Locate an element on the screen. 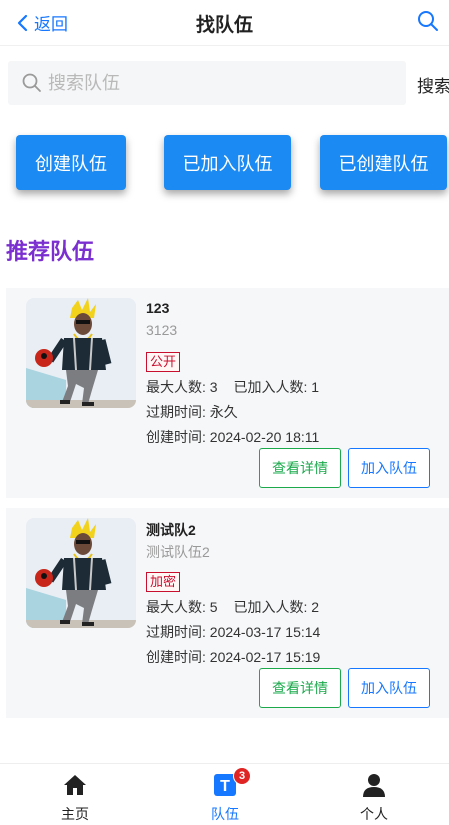 This screenshot has height=825, width=449. joined-members-value: 2 is located at coordinates (315, 607).